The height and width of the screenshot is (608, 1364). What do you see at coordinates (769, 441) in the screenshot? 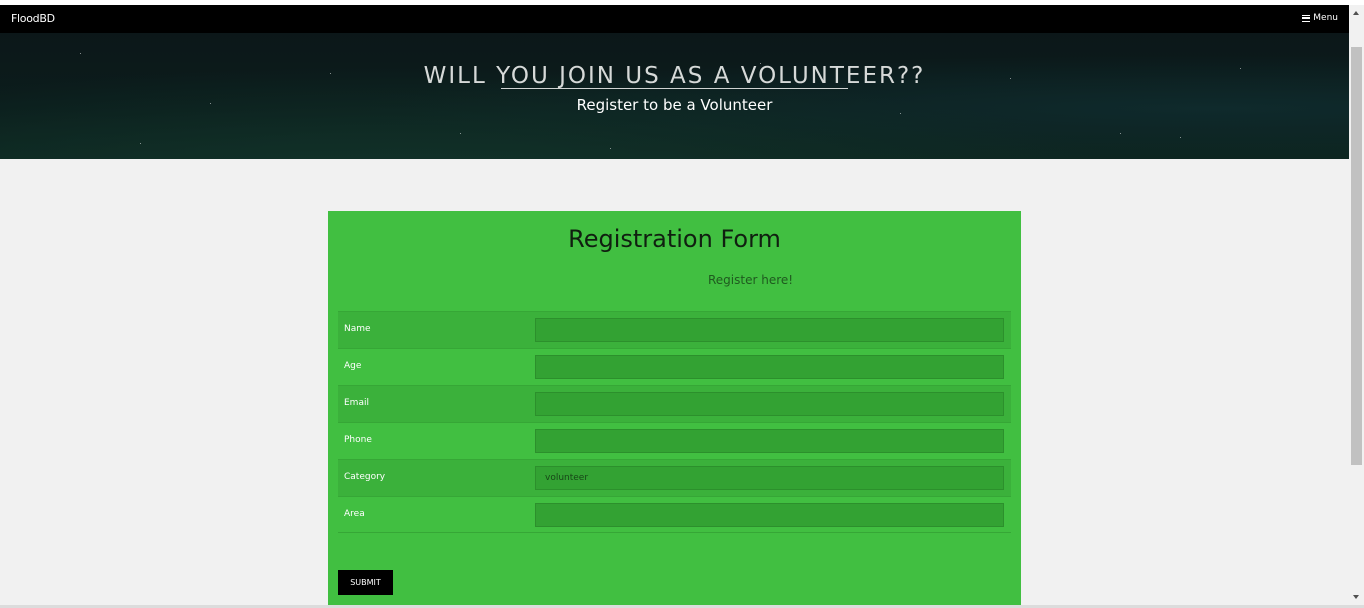
I see `phone-field` at bounding box center [769, 441].